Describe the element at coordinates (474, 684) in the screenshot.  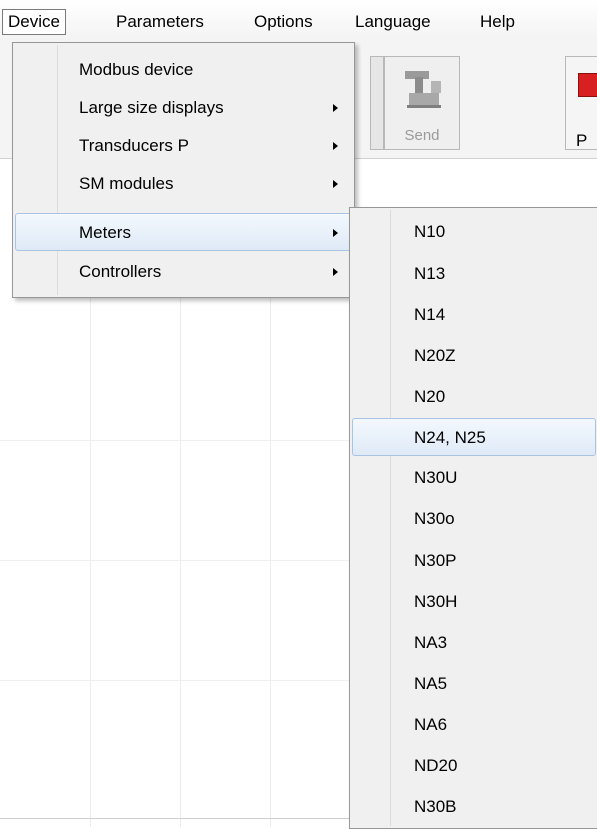
I see `submenu-item-na5: NA5` at that location.